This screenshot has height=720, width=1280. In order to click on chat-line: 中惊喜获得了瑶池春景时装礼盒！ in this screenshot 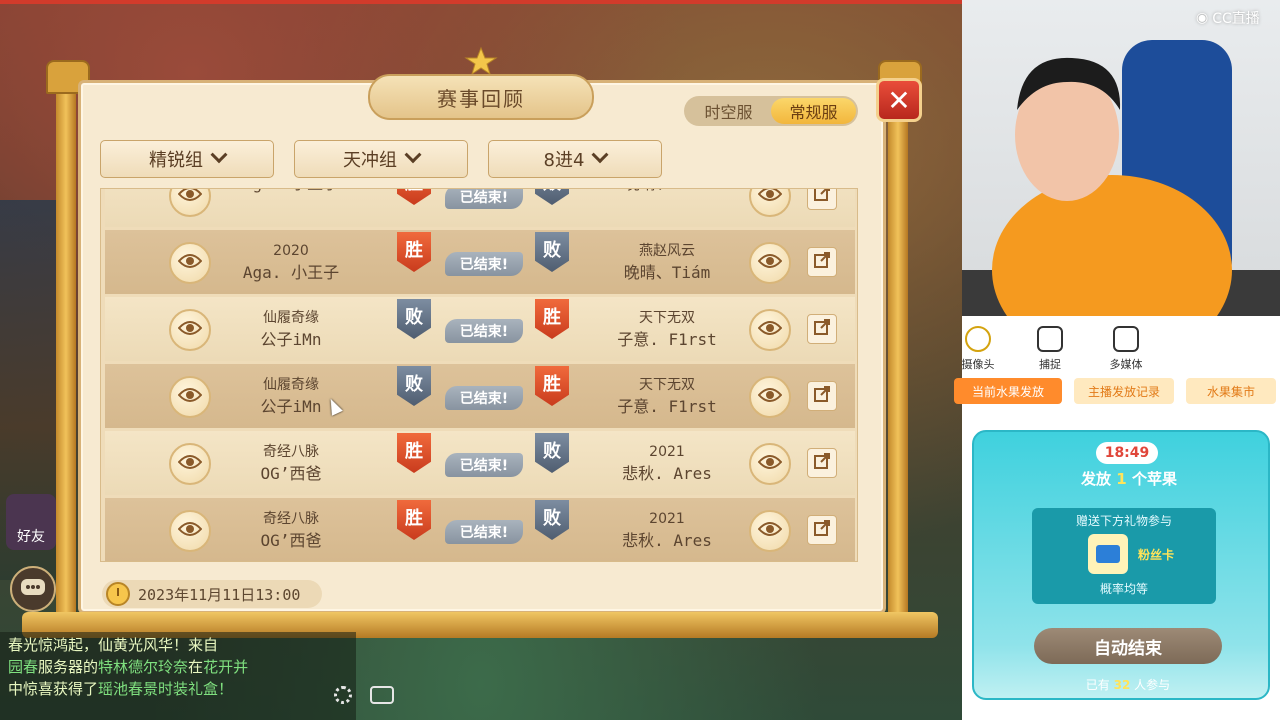, I will do `click(121, 689)`.